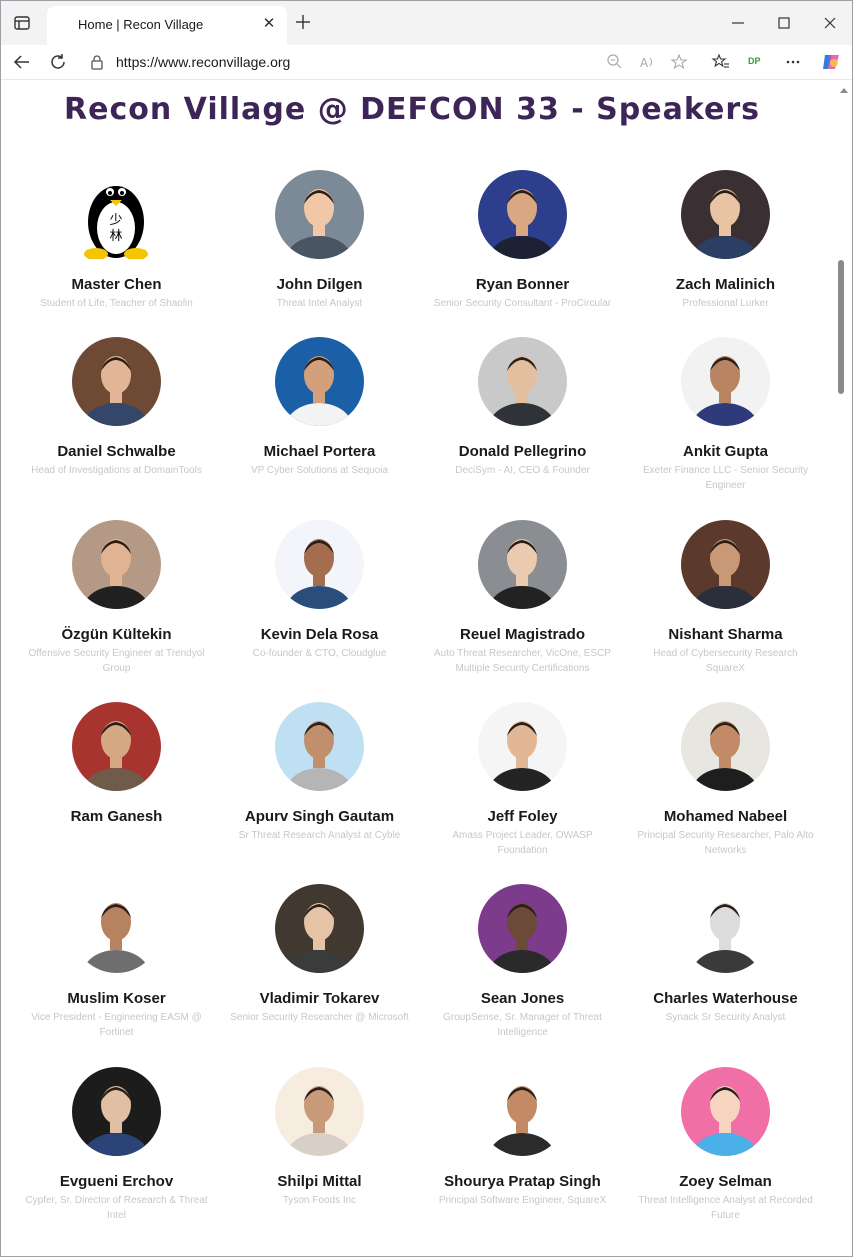 The width and height of the screenshot is (853, 1257). What do you see at coordinates (319, 998) in the screenshot?
I see `speaker-name: Vladimir Tokarev` at bounding box center [319, 998].